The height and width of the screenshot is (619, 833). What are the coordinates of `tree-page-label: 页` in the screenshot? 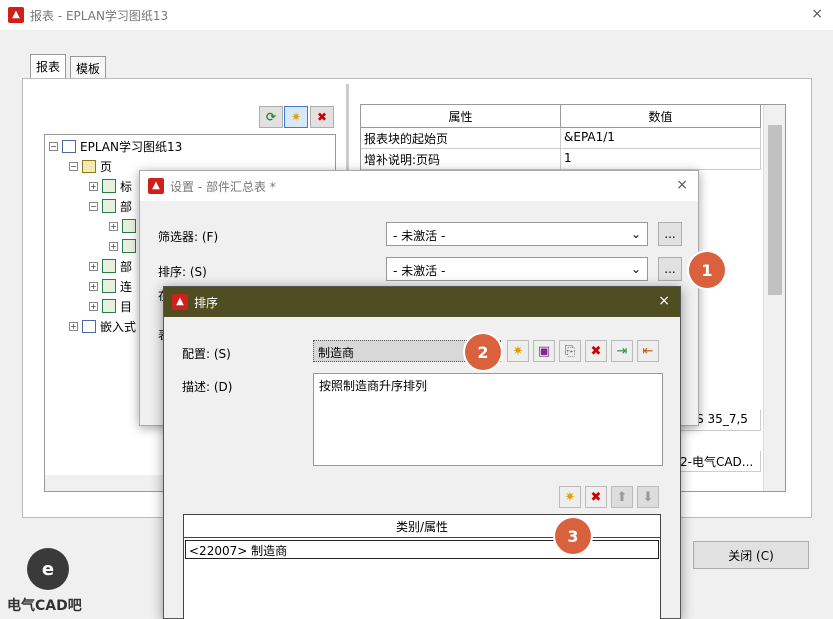 It's located at (106, 166).